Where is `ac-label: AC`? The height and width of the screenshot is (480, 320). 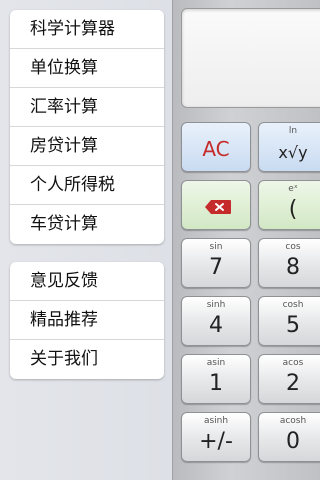 ac-label: AC is located at coordinates (216, 149).